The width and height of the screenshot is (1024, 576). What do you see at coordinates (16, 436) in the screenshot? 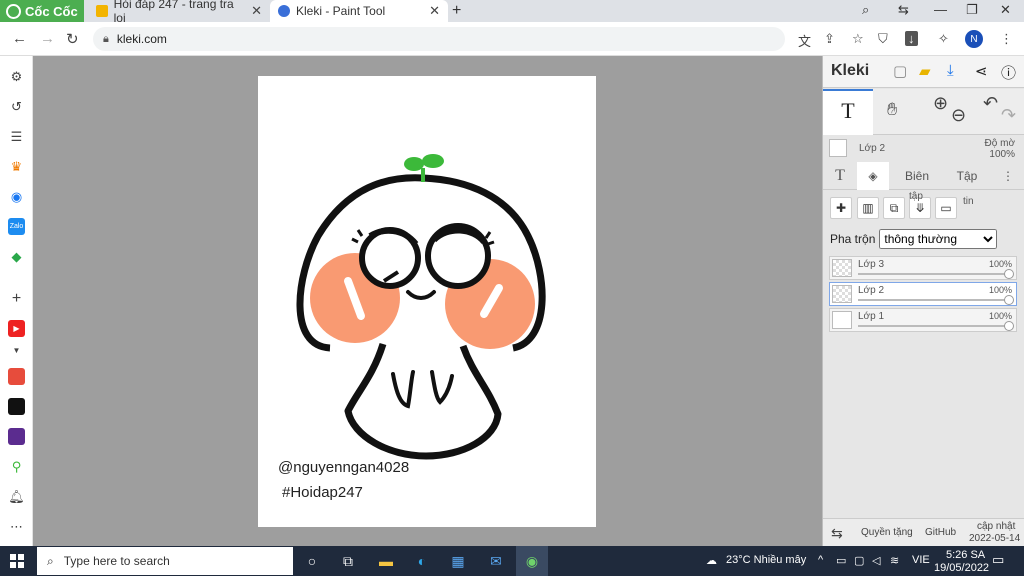
I see `game-app-icon` at bounding box center [16, 436].